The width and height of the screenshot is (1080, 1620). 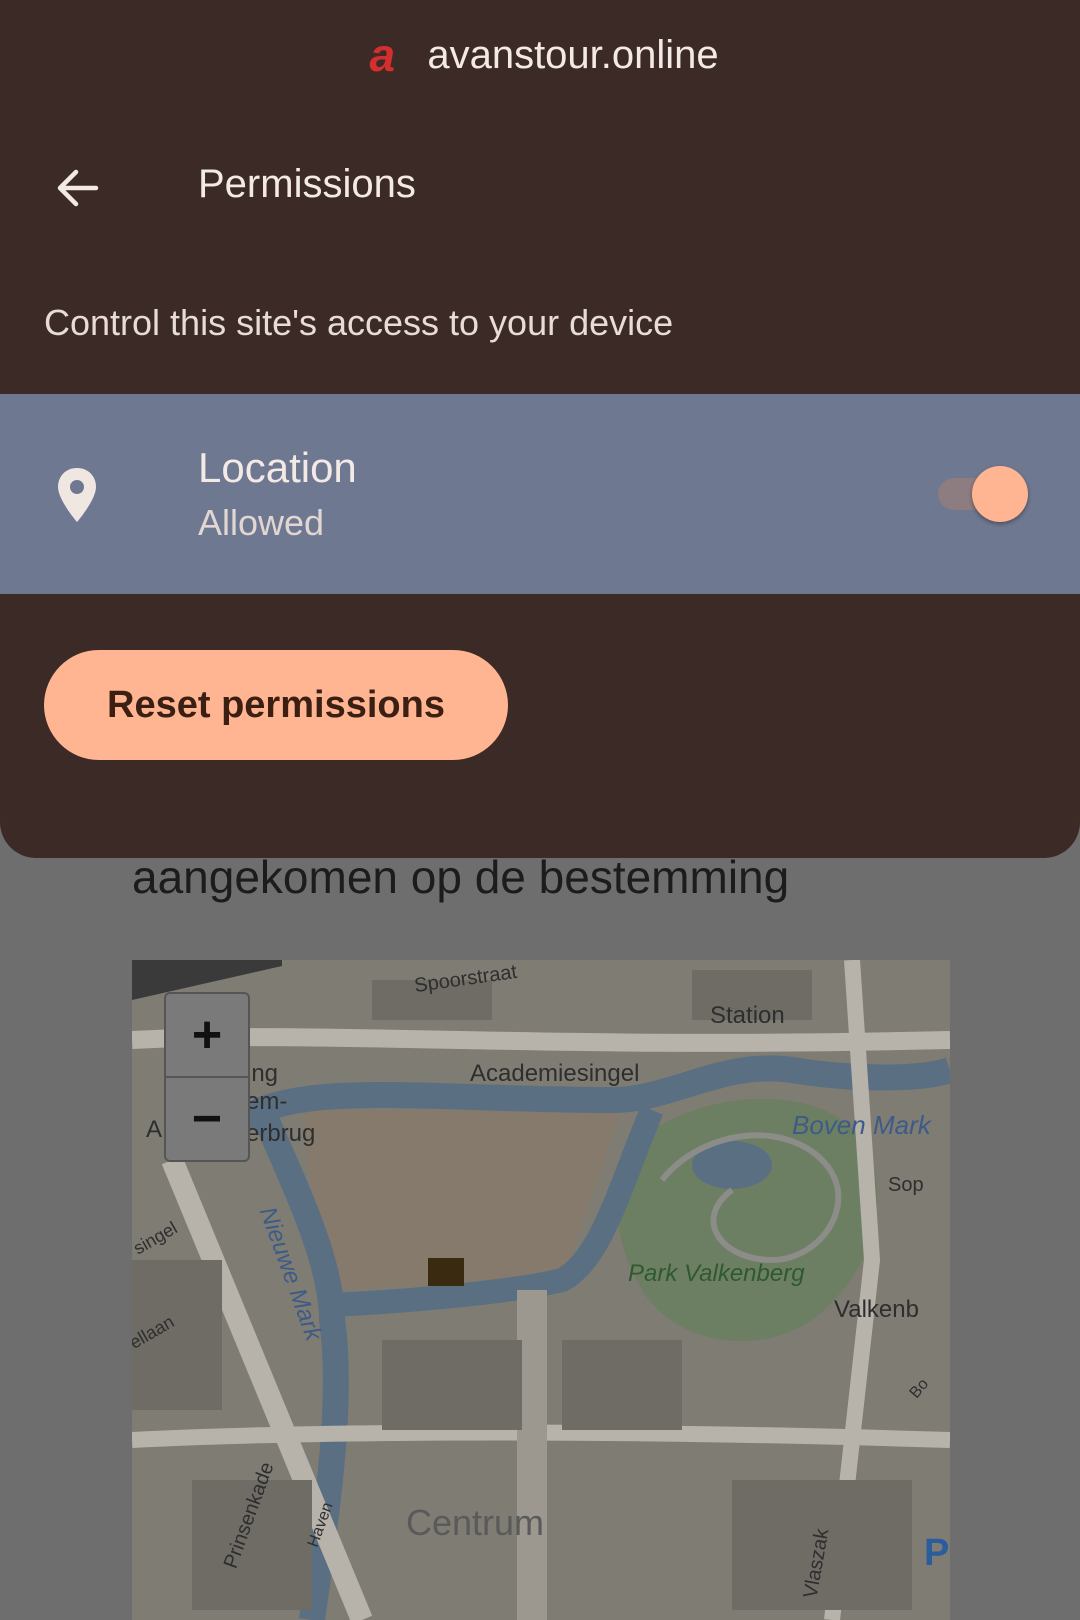 I want to click on map-label-station: Station, so click(x=747, y=1015).